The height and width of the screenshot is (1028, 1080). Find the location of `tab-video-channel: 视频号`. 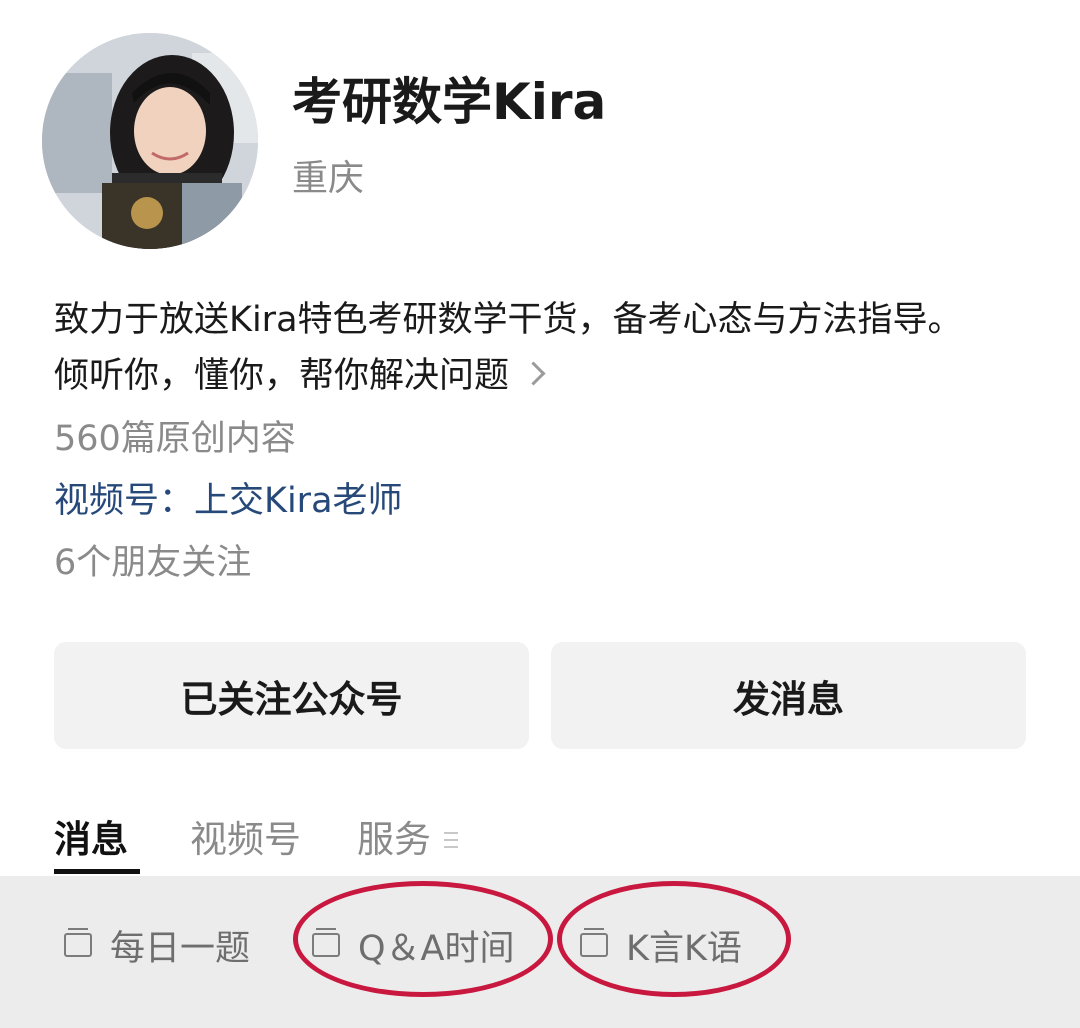

tab-video-channel: 视频号 is located at coordinates (245, 840).